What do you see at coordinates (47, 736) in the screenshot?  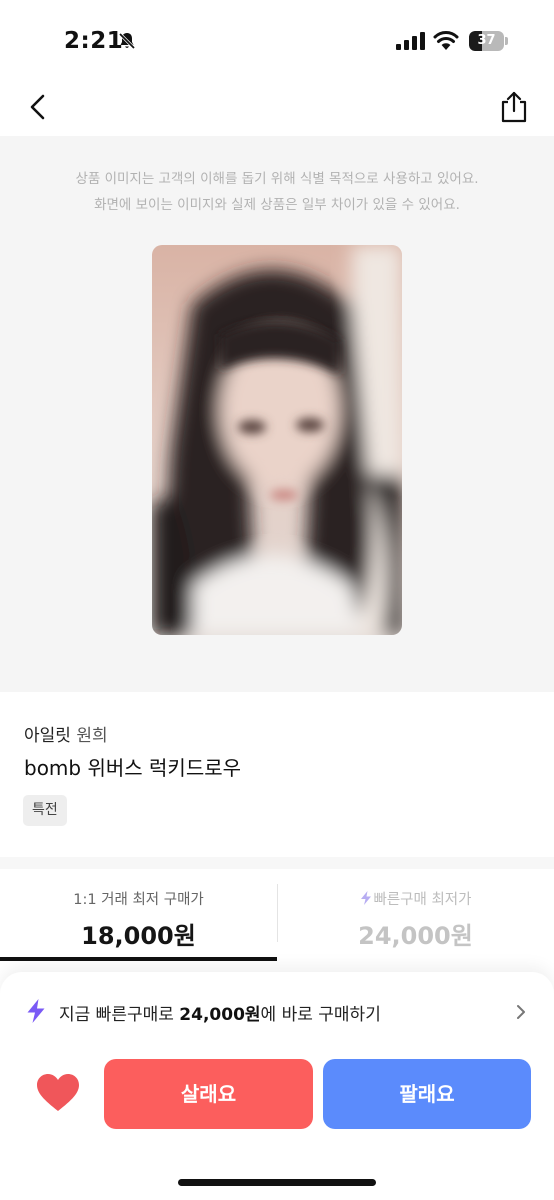 I see `brand-name: 아일릿` at bounding box center [47, 736].